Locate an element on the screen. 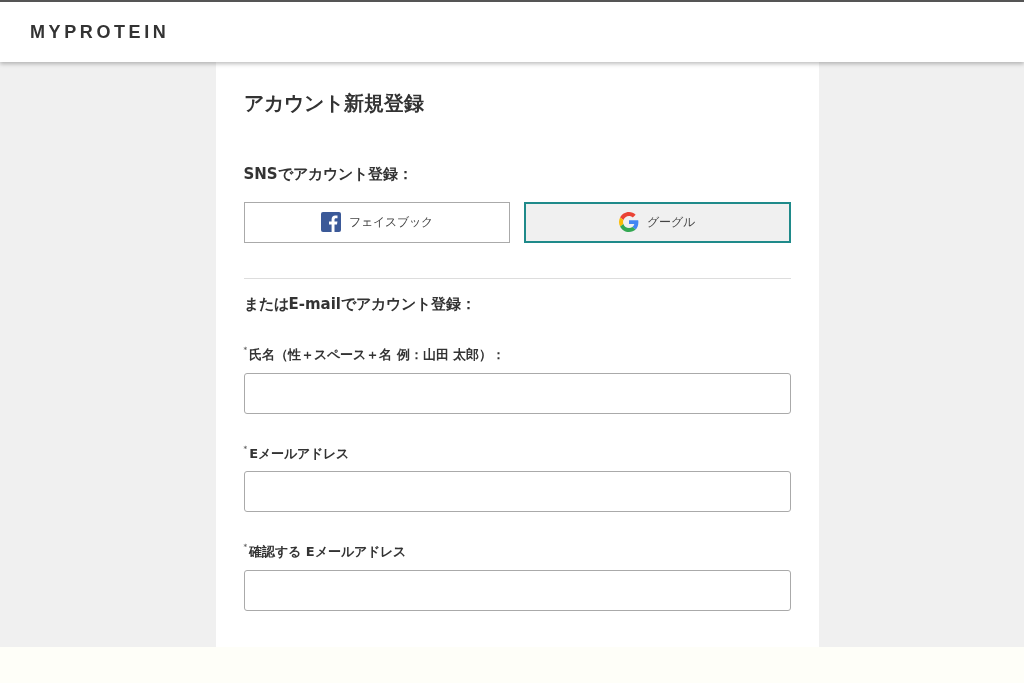 This screenshot has width=1024, height=683. page-title: アカウント新規登録 is located at coordinates (334, 103).